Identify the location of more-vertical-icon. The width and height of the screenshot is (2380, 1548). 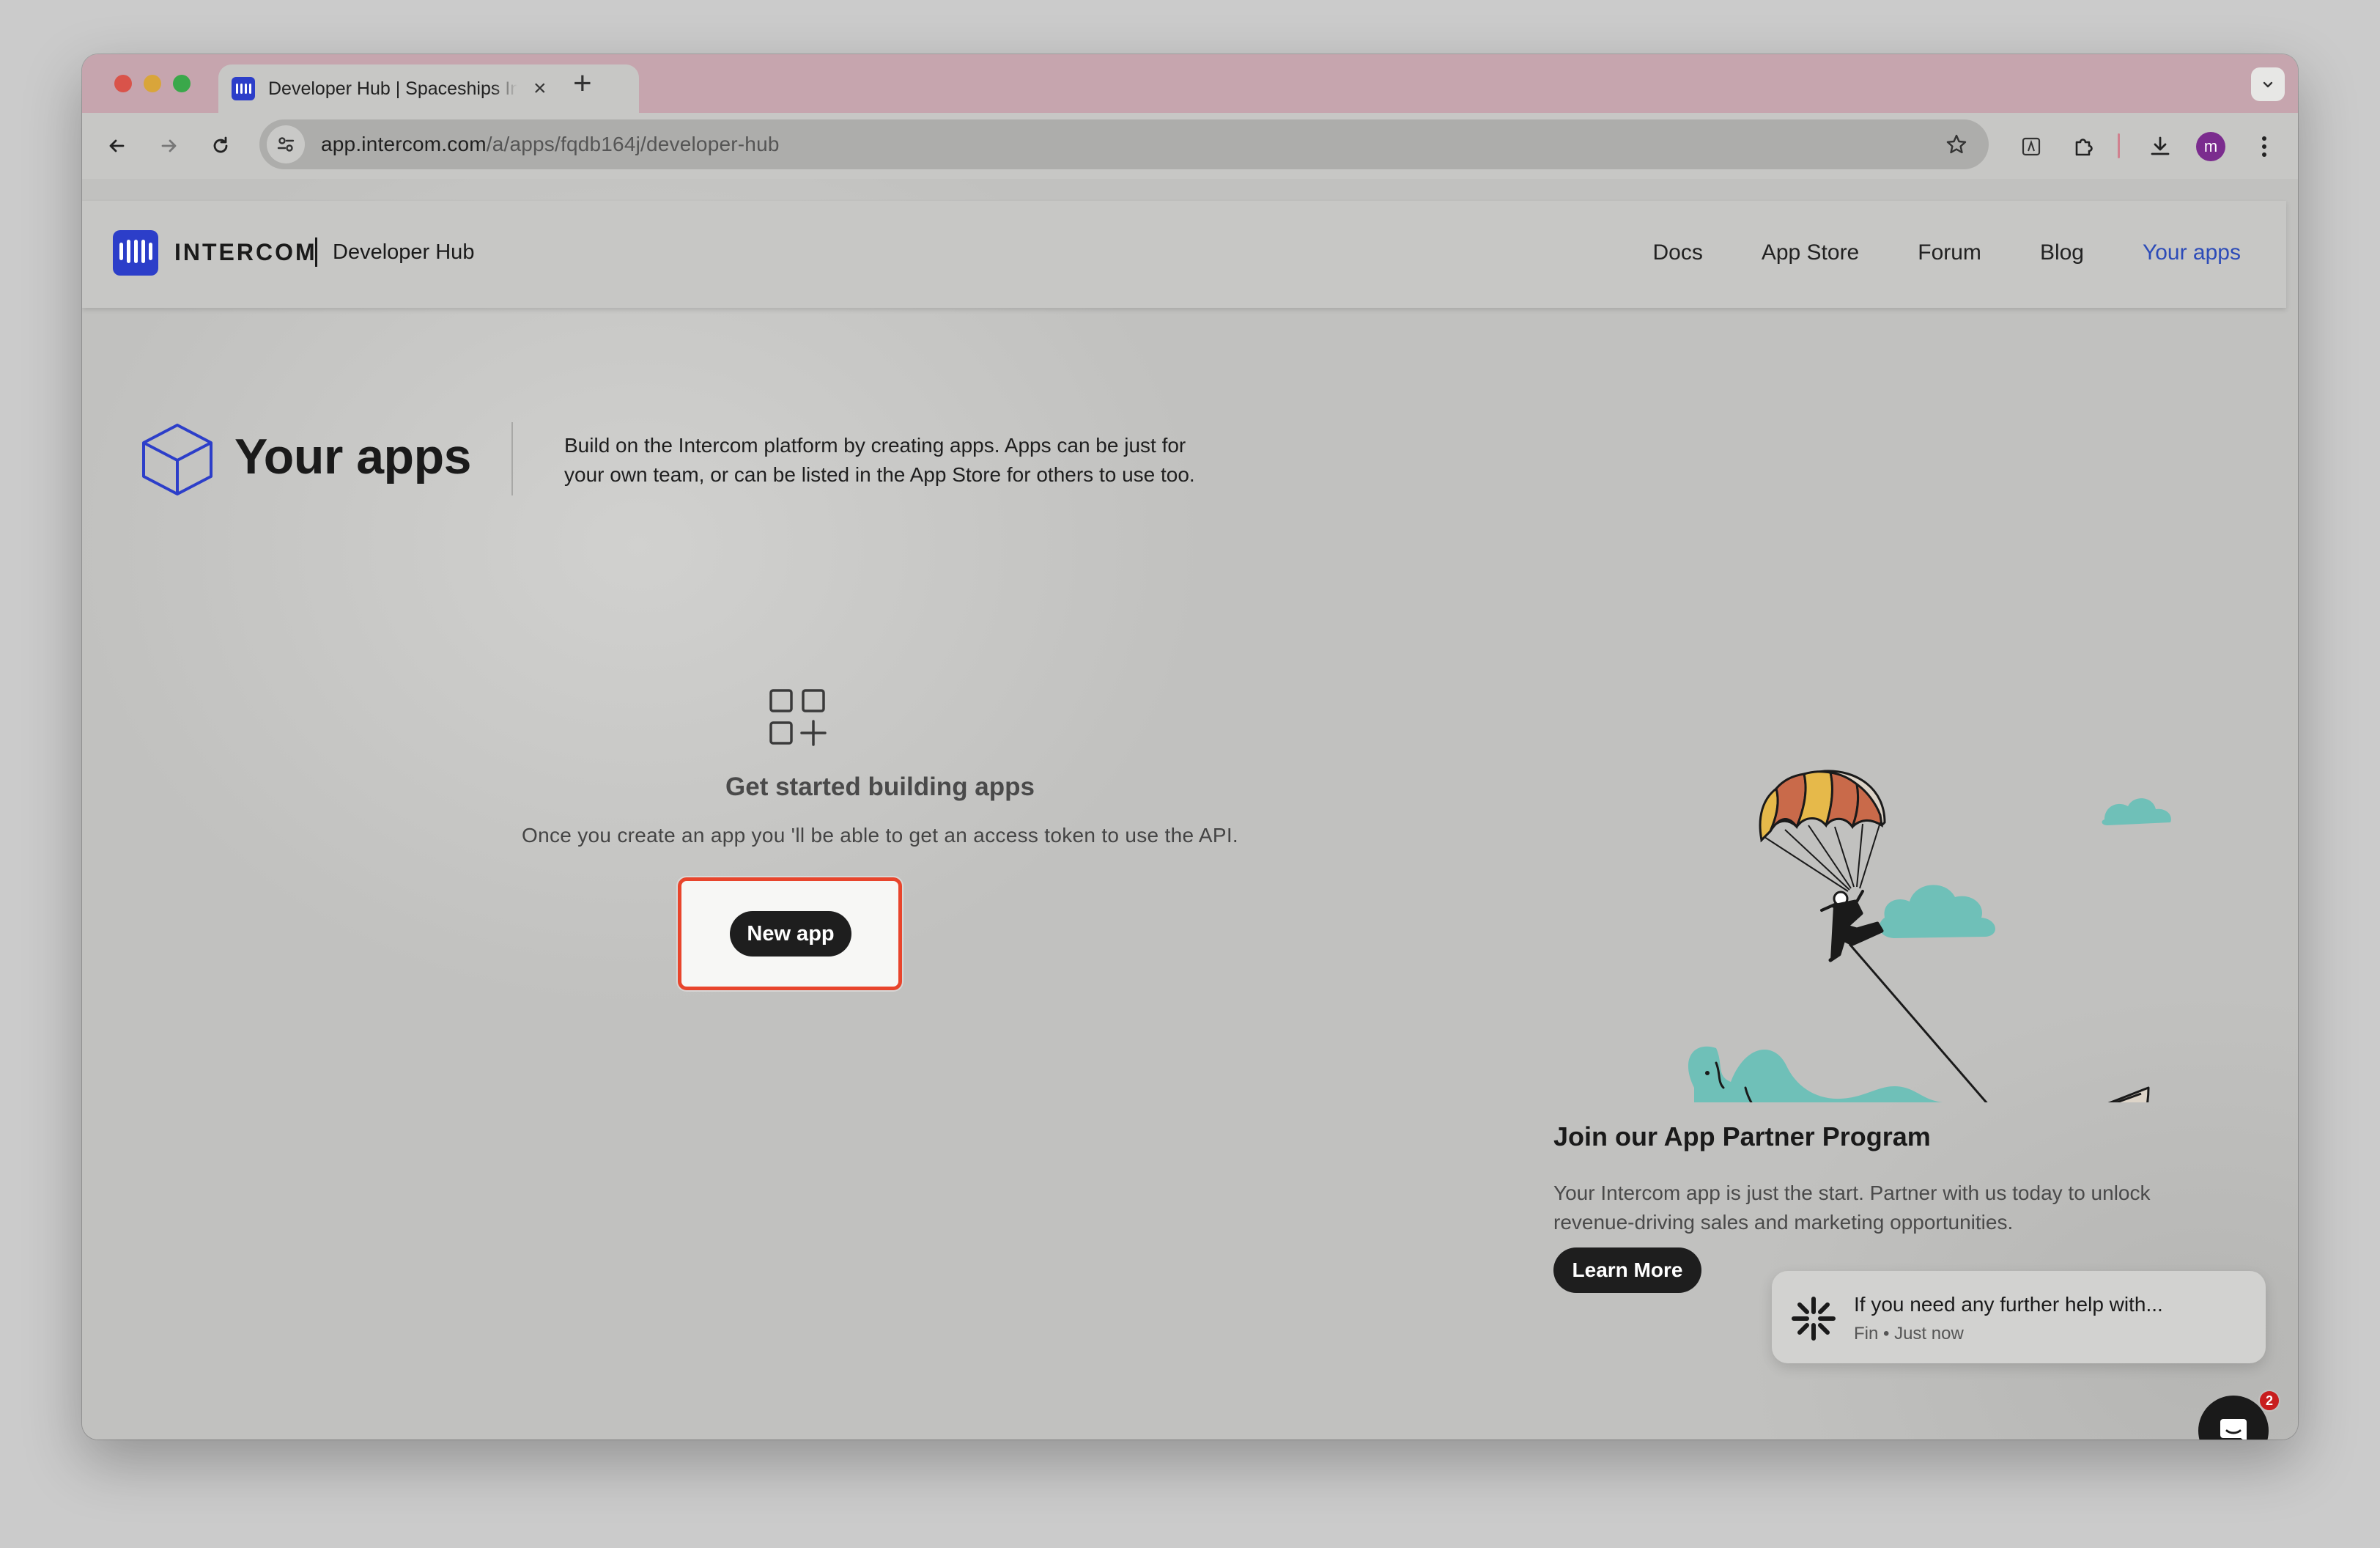
(2264, 146).